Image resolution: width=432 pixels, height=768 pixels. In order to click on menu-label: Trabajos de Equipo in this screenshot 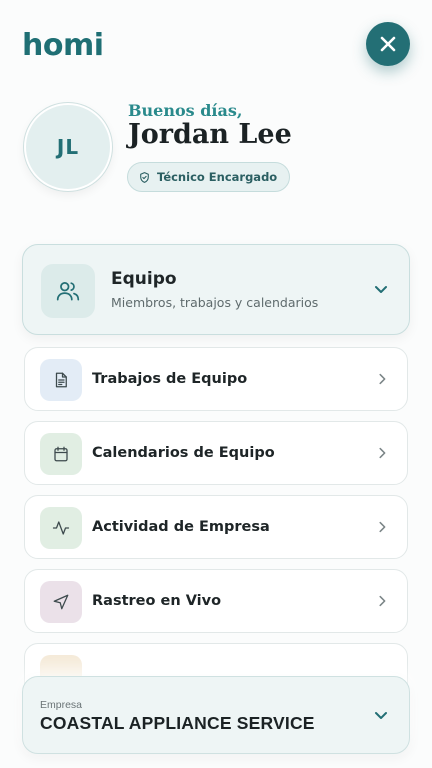, I will do `click(170, 379)`.